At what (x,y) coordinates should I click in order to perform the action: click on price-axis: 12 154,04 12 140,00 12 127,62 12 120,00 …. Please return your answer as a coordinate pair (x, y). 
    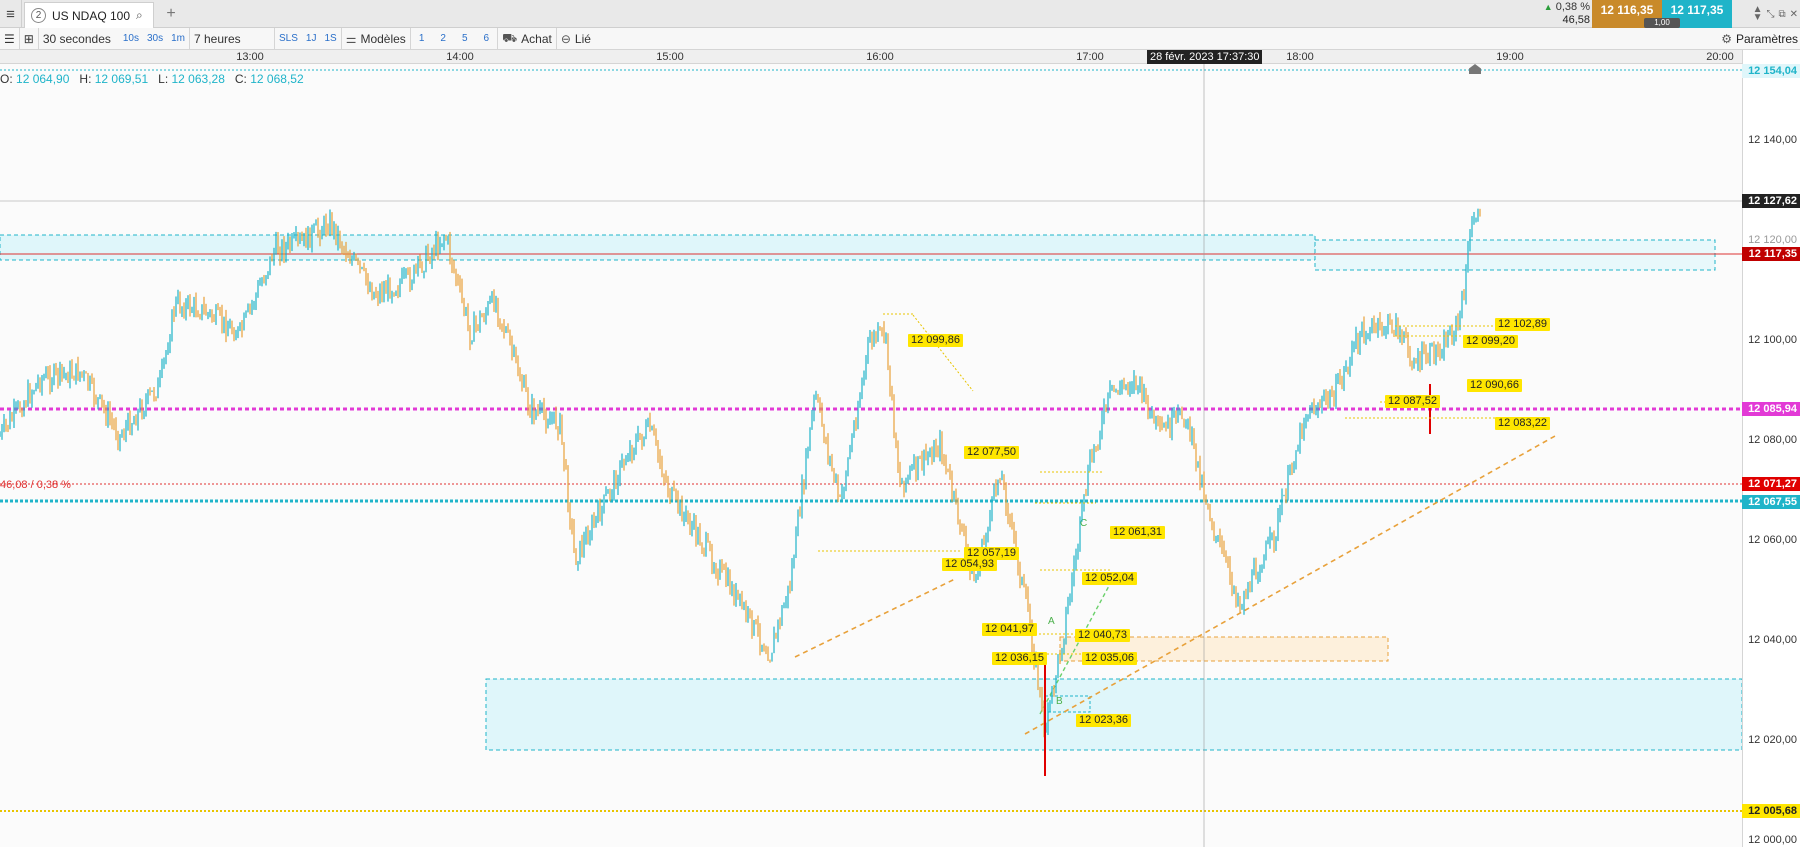
    Looking at the image, I should click on (1771, 448).